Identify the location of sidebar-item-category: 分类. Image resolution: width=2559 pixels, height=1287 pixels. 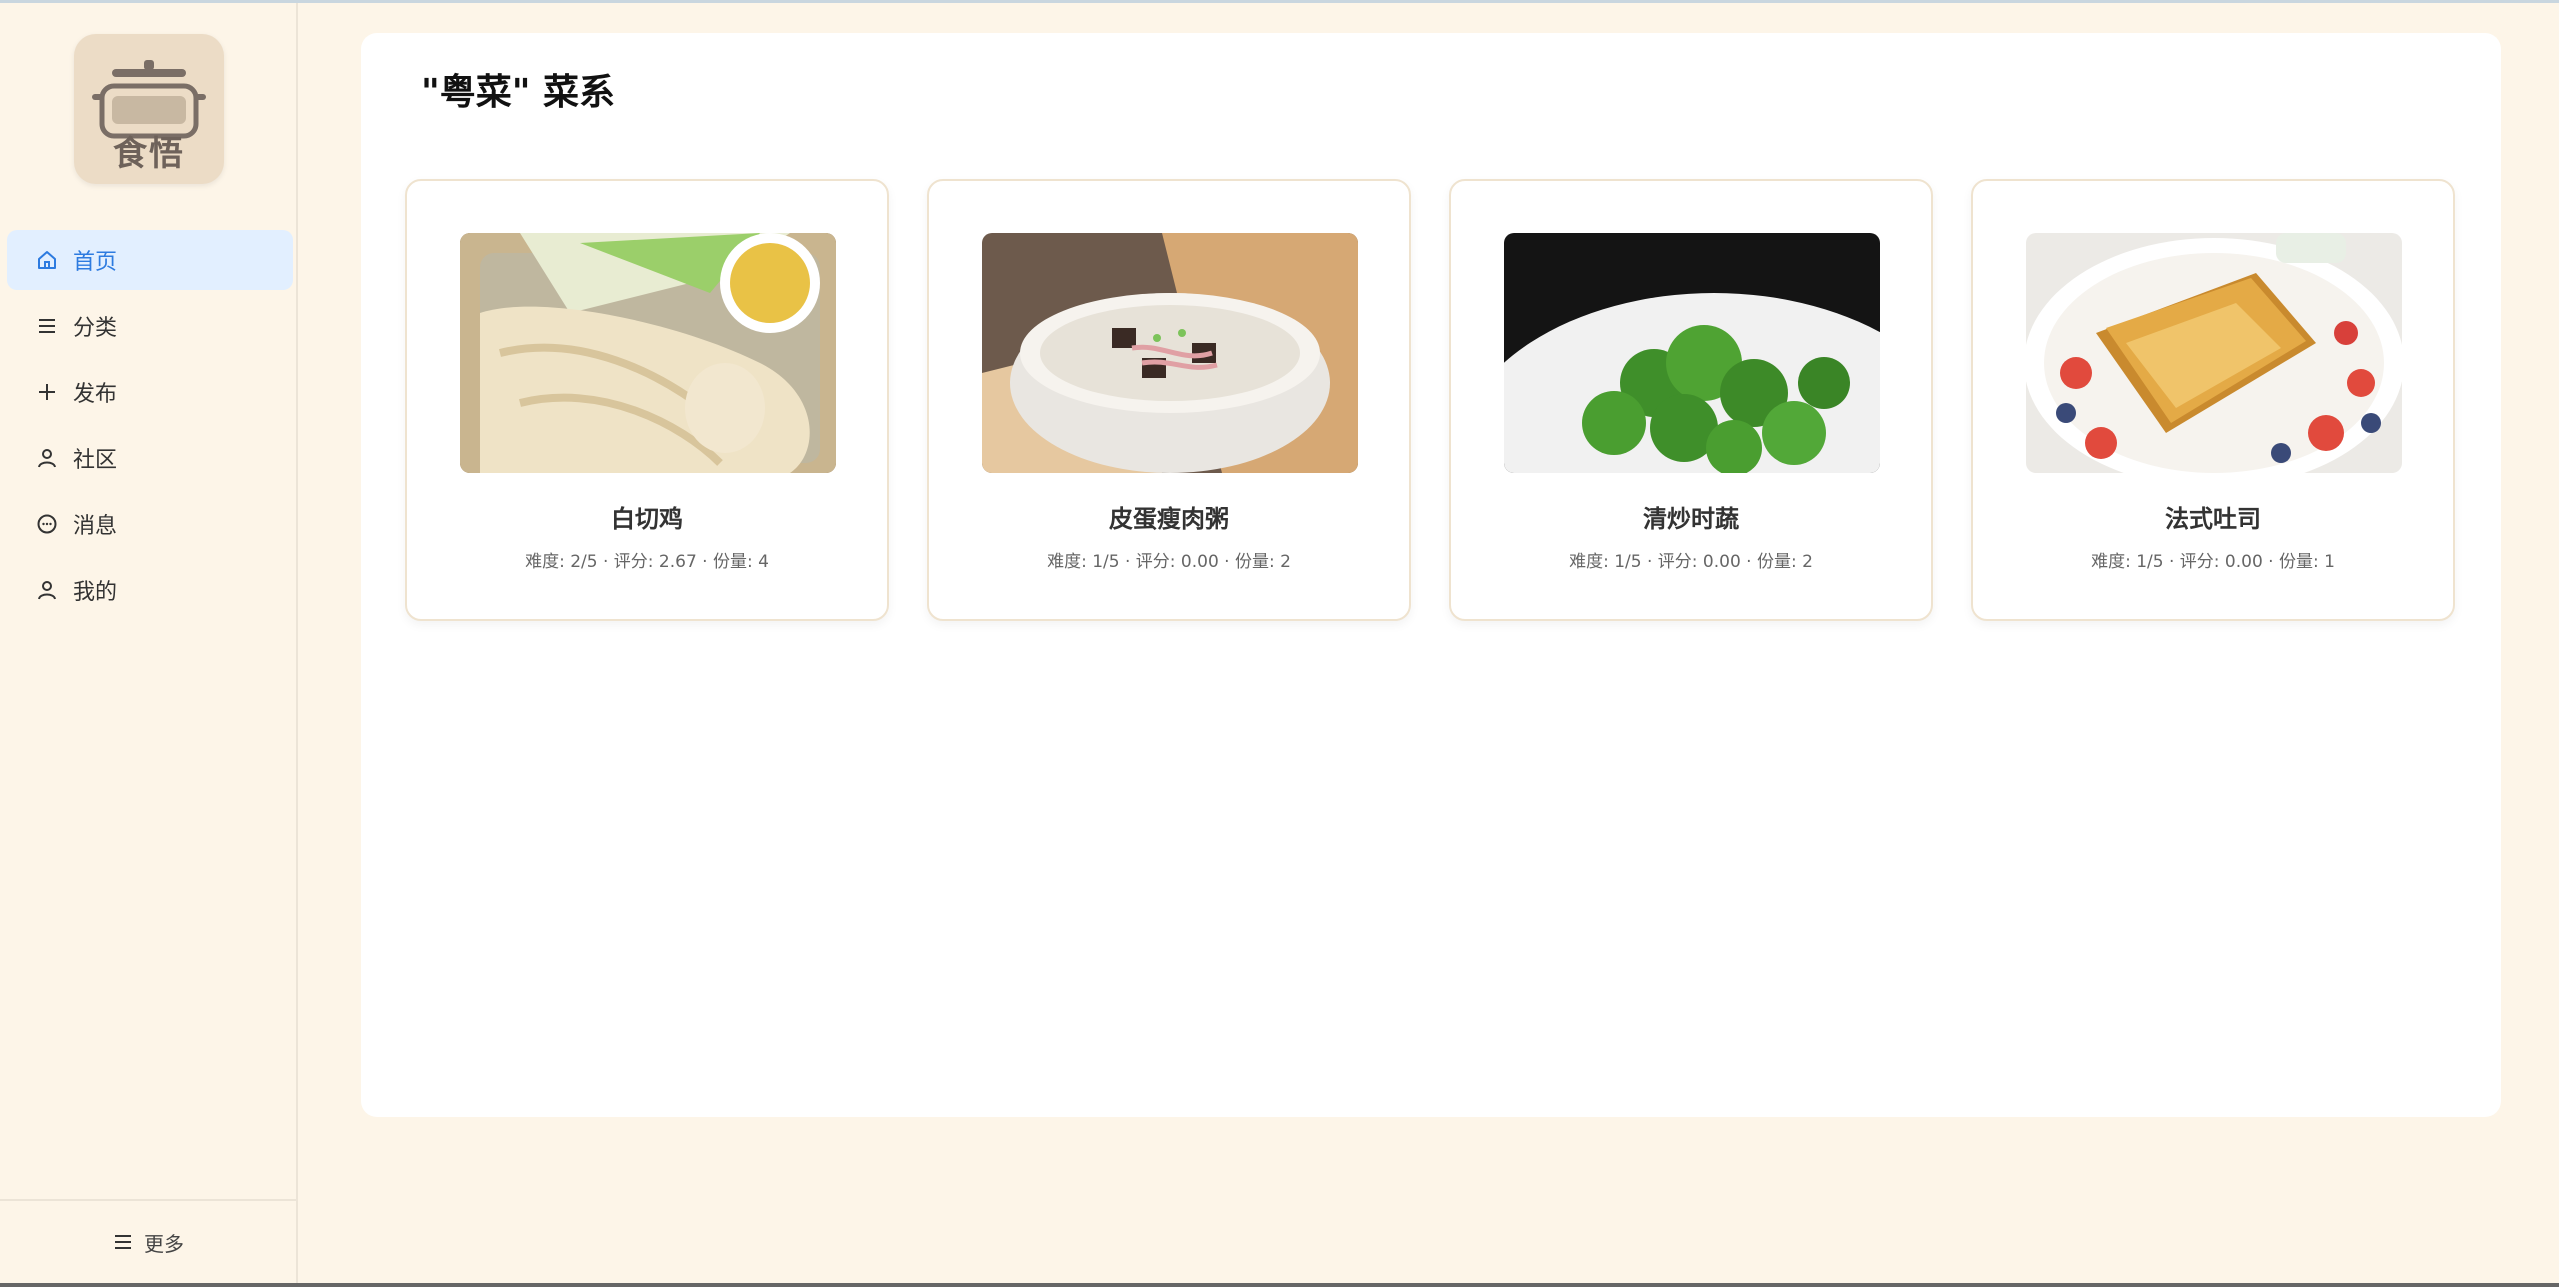
(150, 326).